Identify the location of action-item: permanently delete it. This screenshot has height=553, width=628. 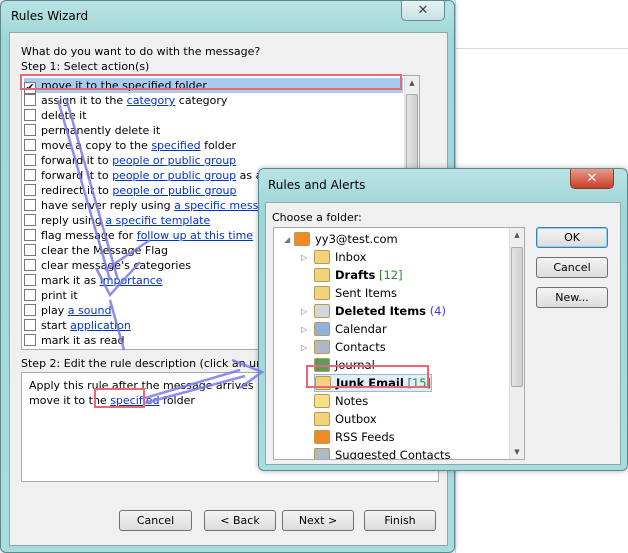
(92, 130).